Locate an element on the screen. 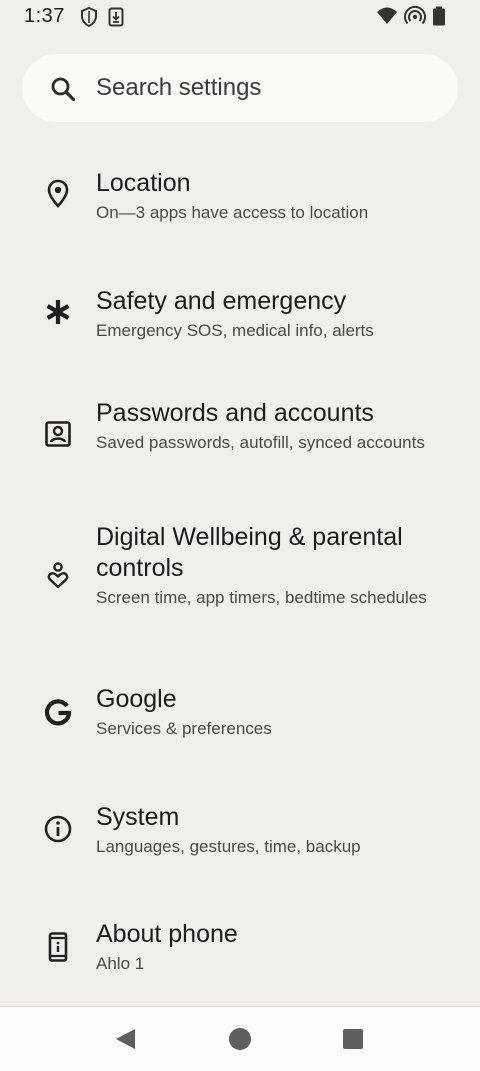 This screenshot has height=1071, width=480. setting-summary: Emergency SOS, medical info, alerts is located at coordinates (235, 330).